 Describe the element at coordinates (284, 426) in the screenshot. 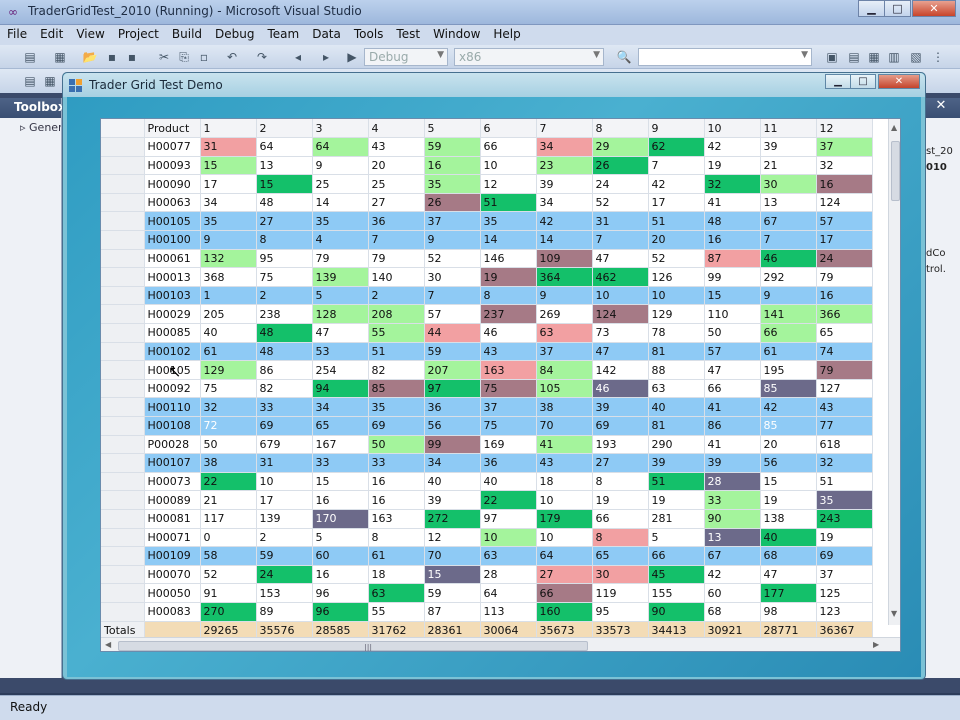

I see `value-cell: 69` at that location.